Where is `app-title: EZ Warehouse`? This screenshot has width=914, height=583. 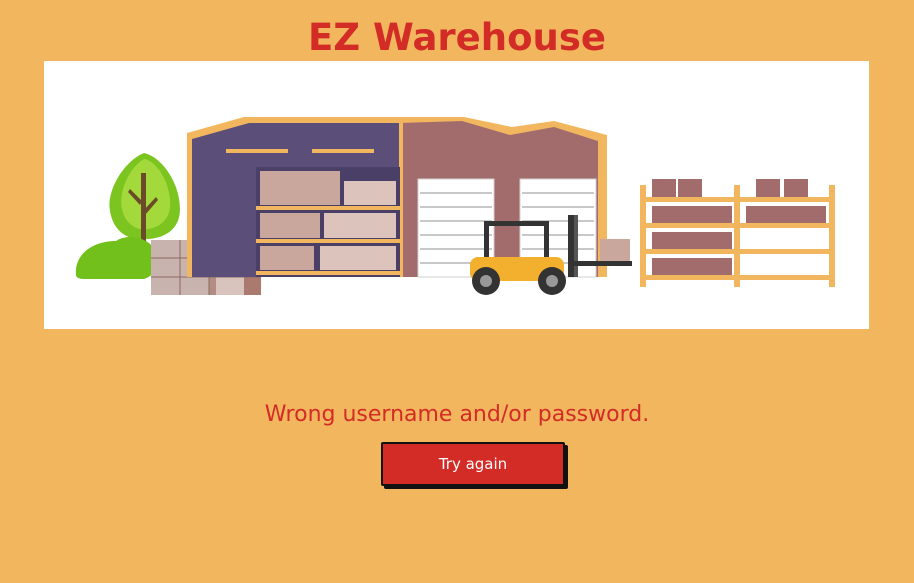 app-title: EZ Warehouse is located at coordinates (456, 37).